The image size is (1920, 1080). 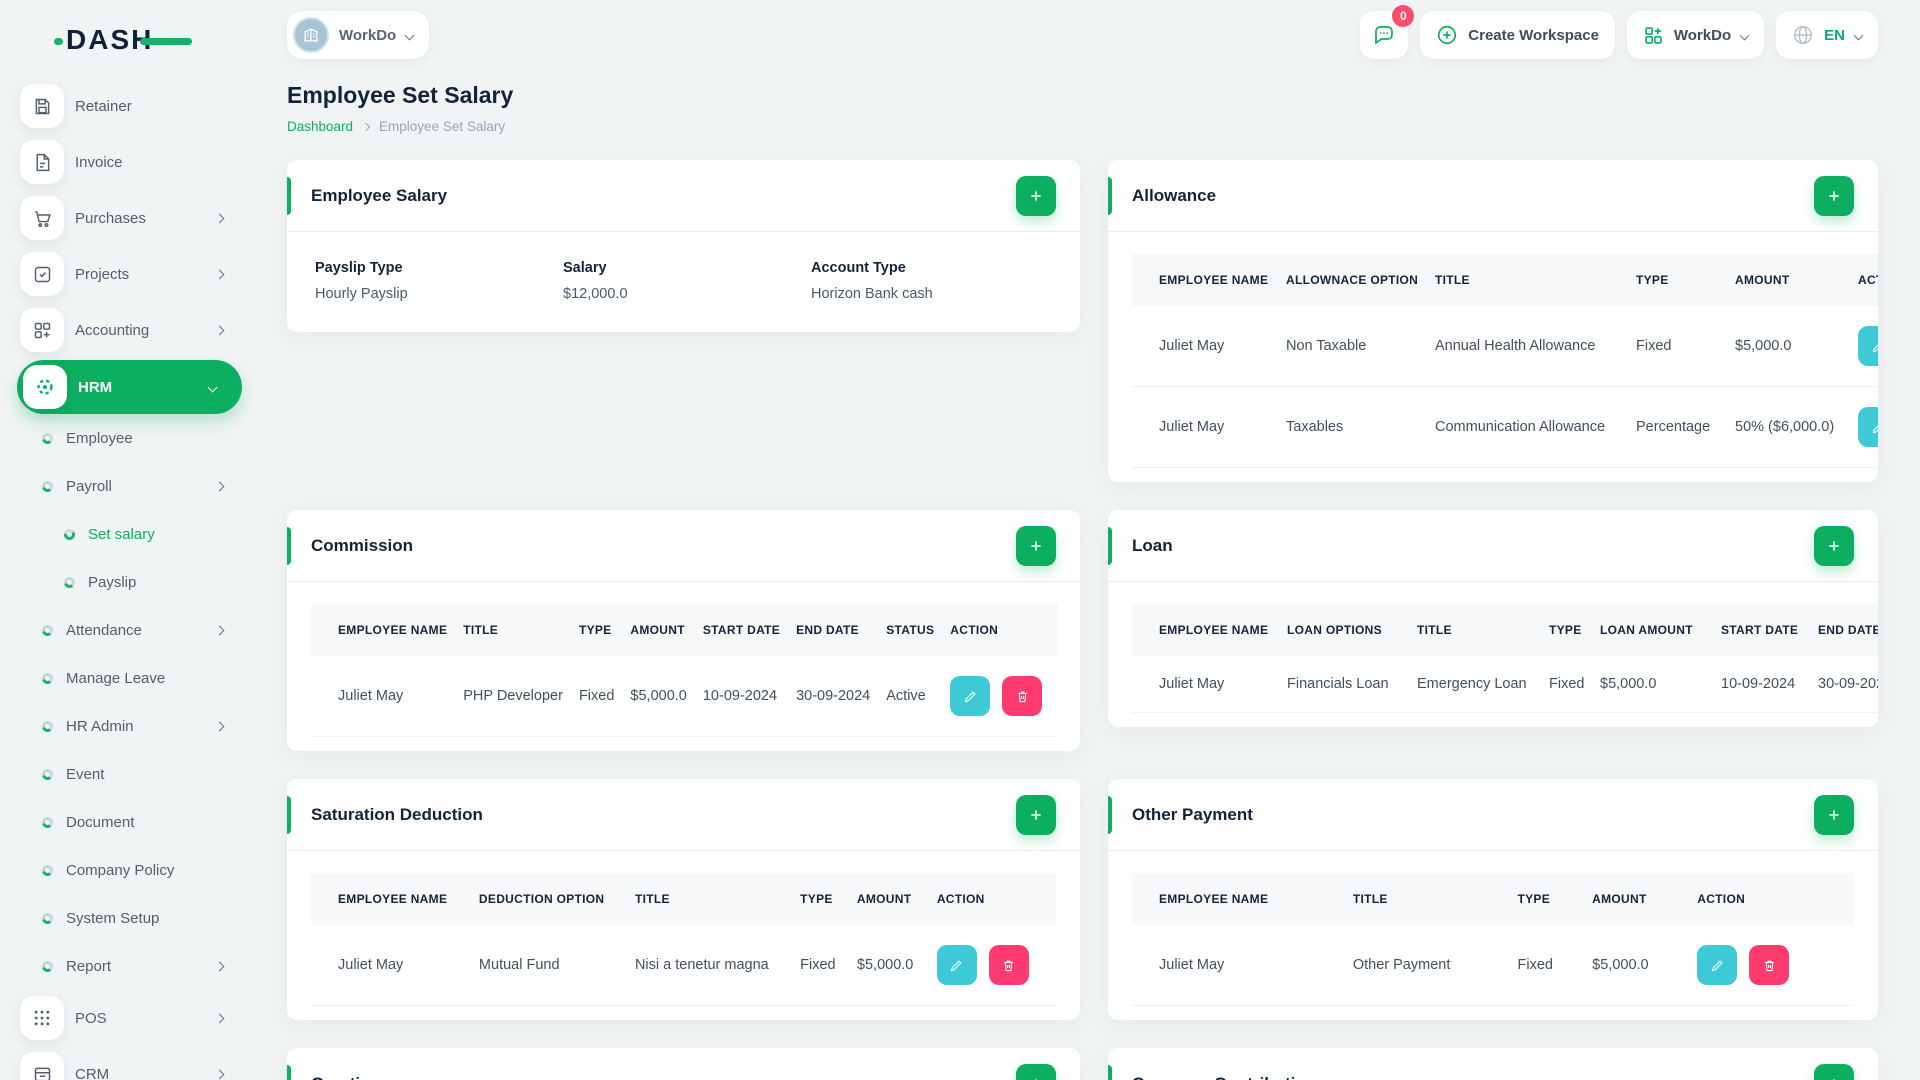 What do you see at coordinates (127, 774) in the screenshot?
I see `sidebar-item-event: Event` at bounding box center [127, 774].